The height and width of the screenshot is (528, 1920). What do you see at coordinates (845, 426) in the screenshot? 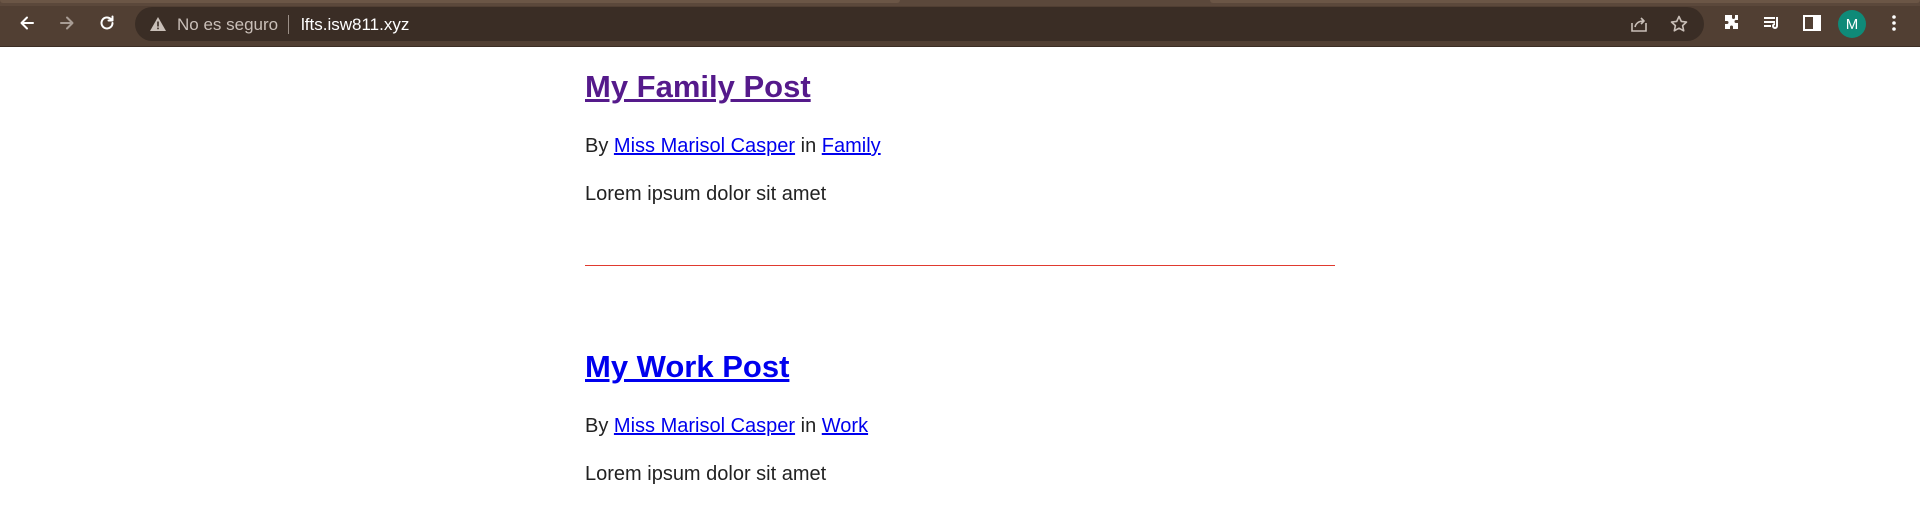
I see `category-link: Work` at bounding box center [845, 426].